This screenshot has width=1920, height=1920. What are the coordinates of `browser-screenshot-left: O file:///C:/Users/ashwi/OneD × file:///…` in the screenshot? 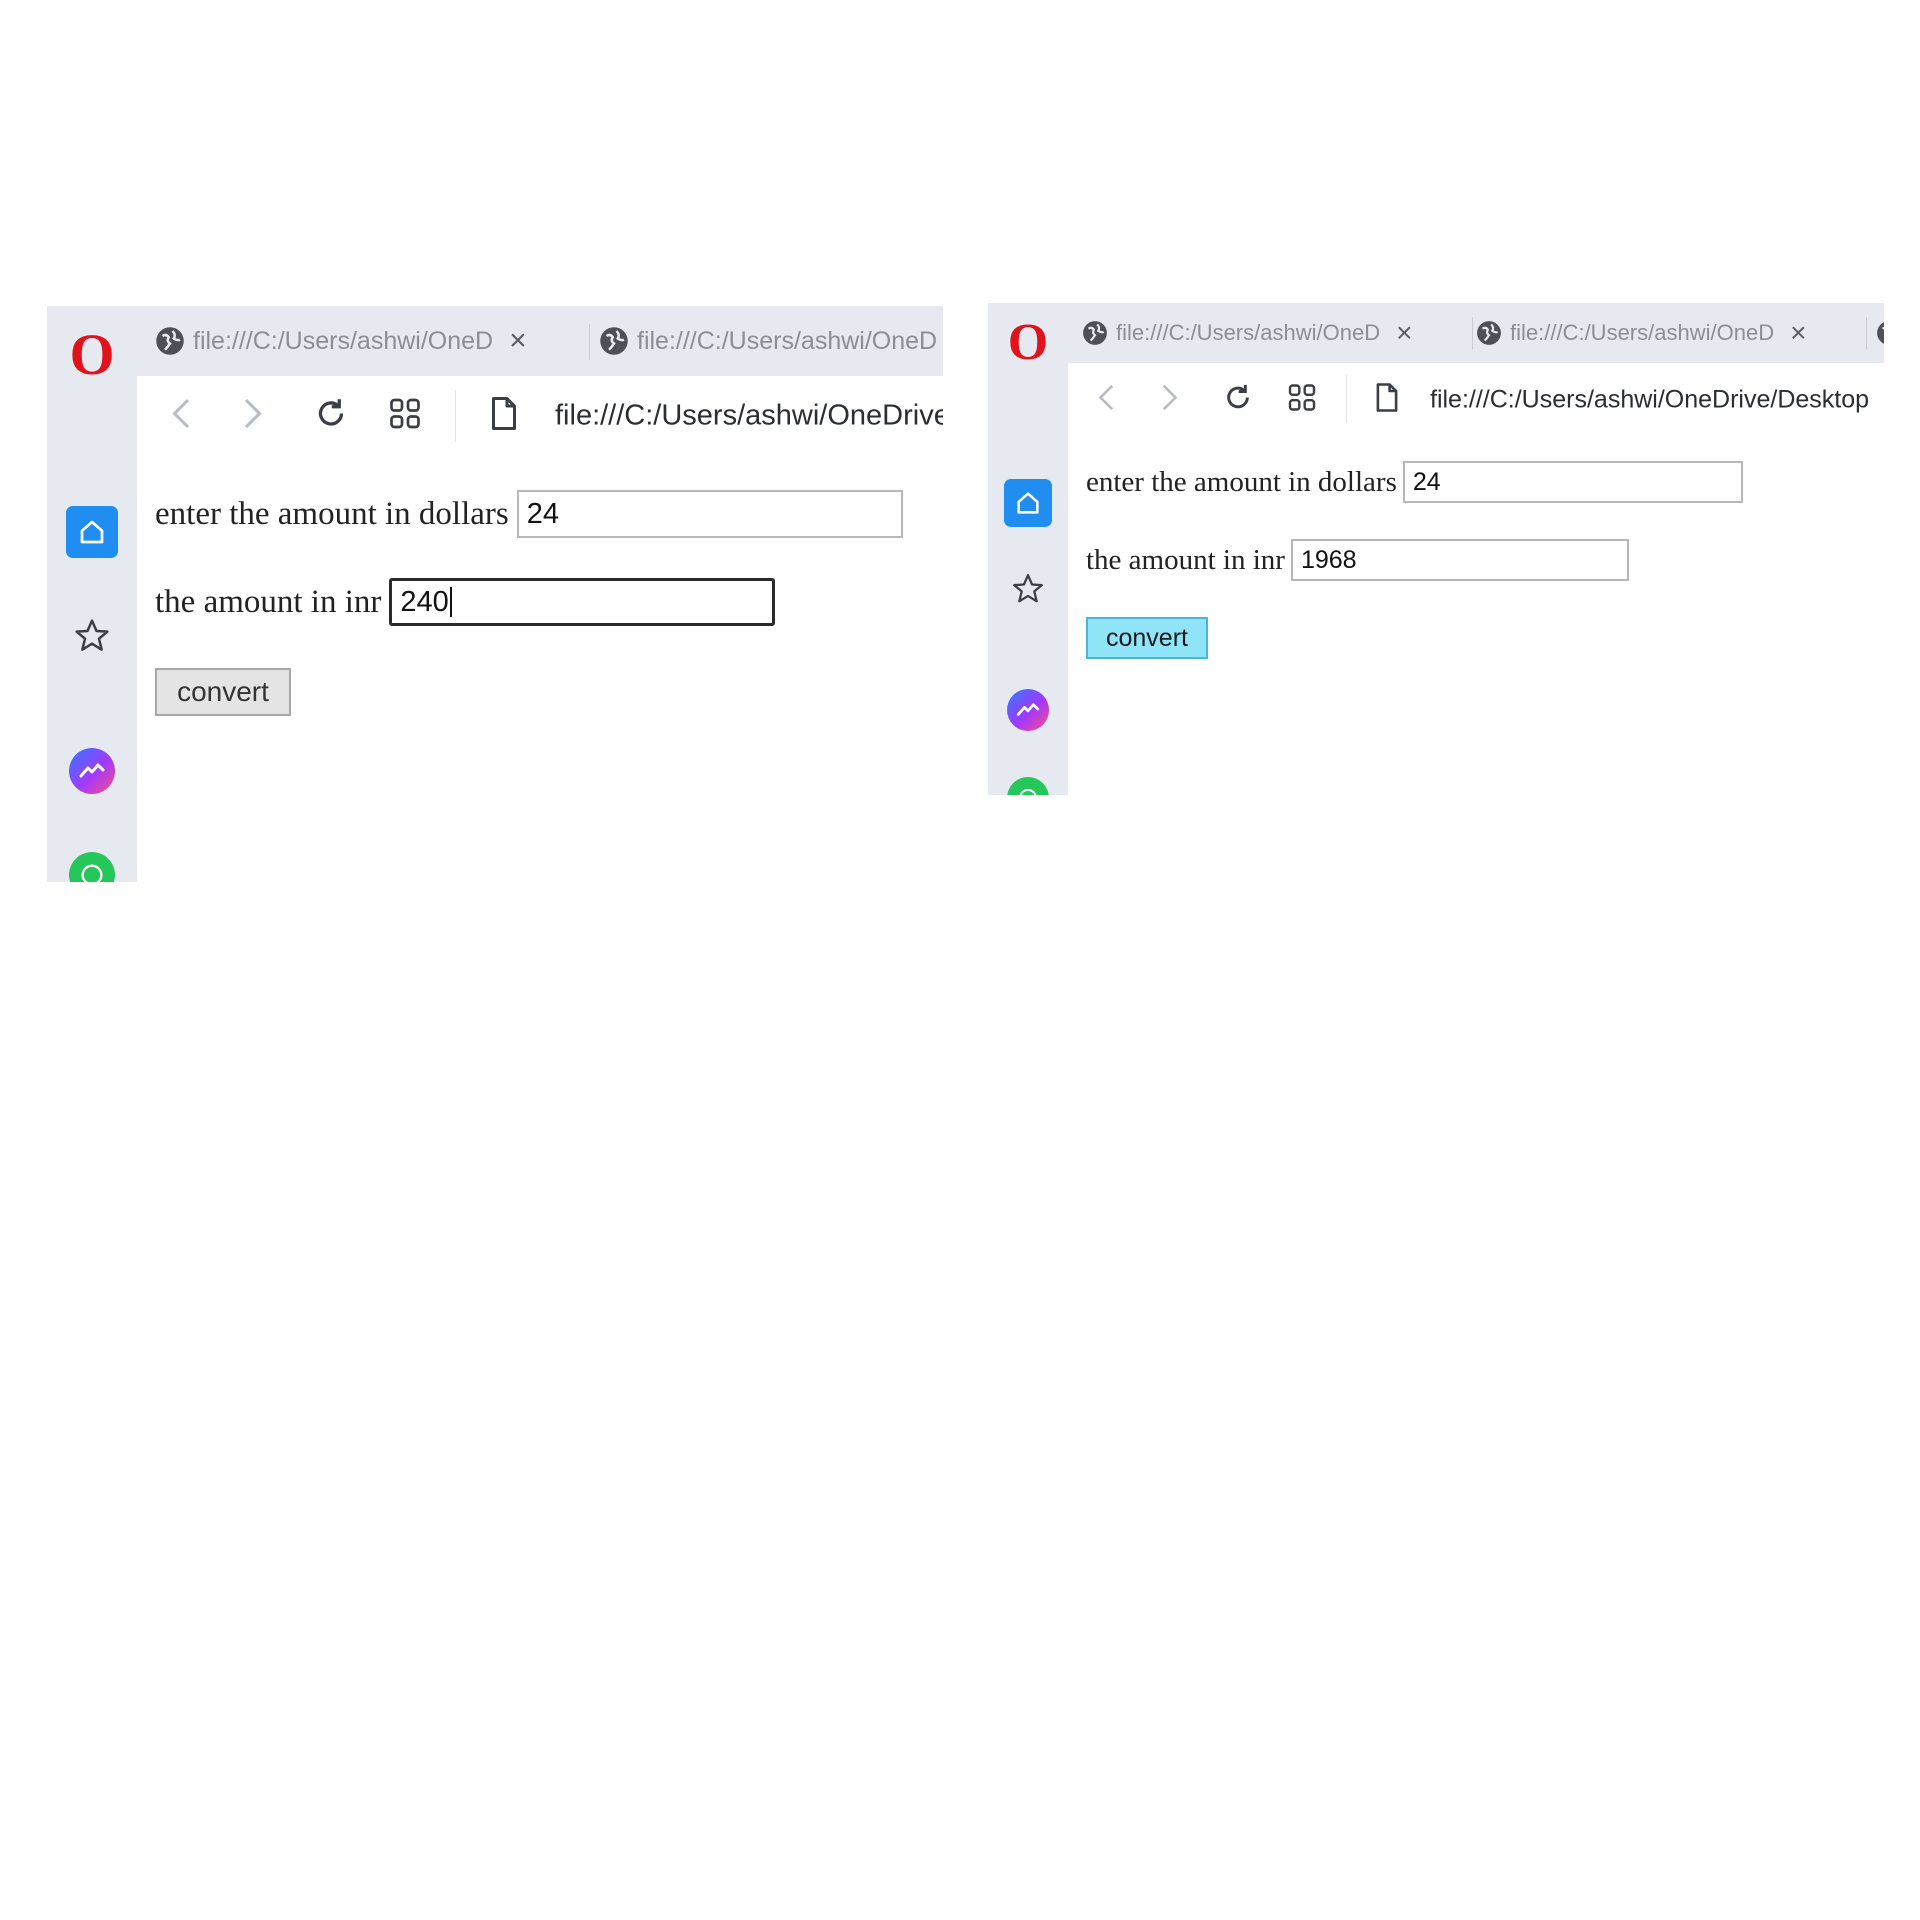 It's located at (495, 594).